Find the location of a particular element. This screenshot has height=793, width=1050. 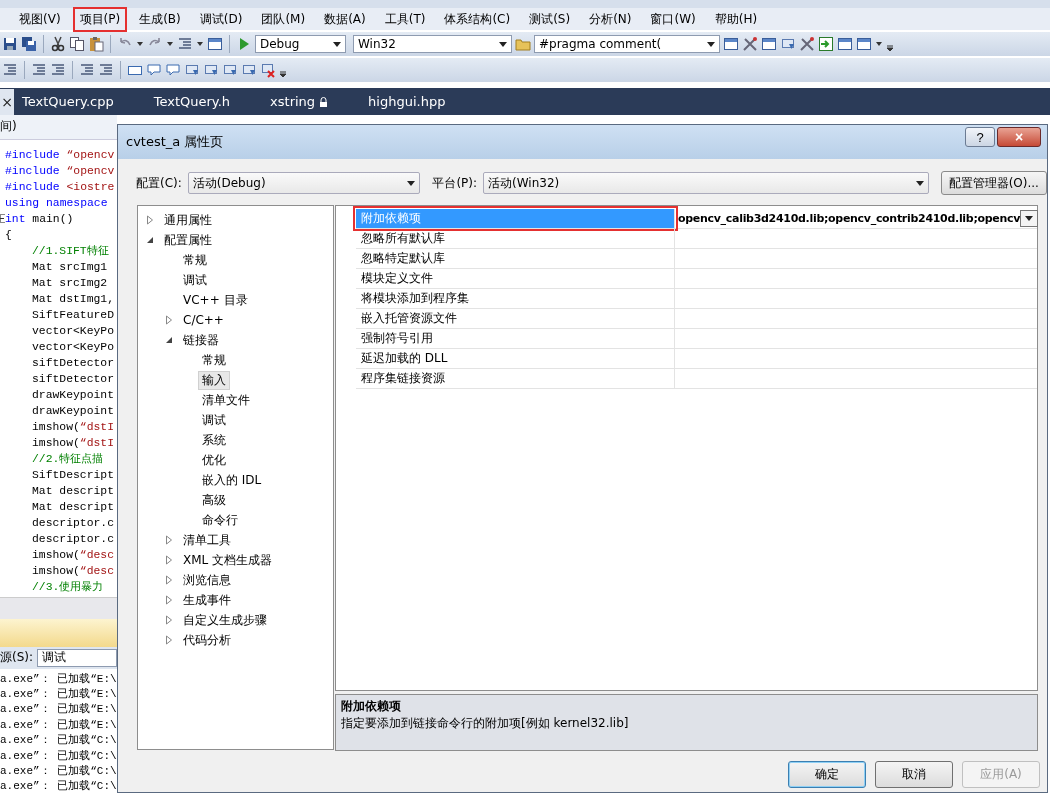

scissors-icon is located at coordinates (58, 44).